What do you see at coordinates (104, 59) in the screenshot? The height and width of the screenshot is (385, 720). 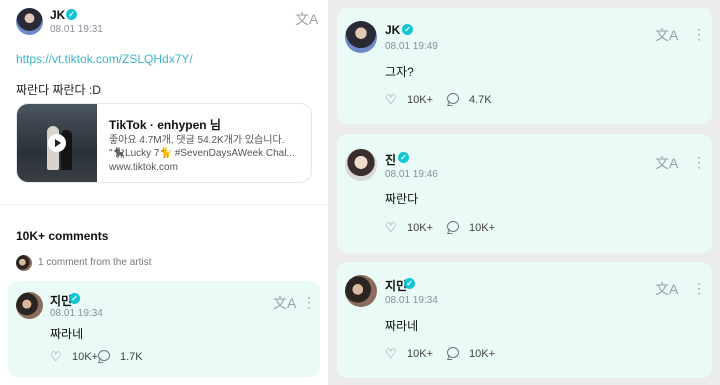 I see `post-link: https://vt.tiktok.com/ZSLQHdx7Y/` at bounding box center [104, 59].